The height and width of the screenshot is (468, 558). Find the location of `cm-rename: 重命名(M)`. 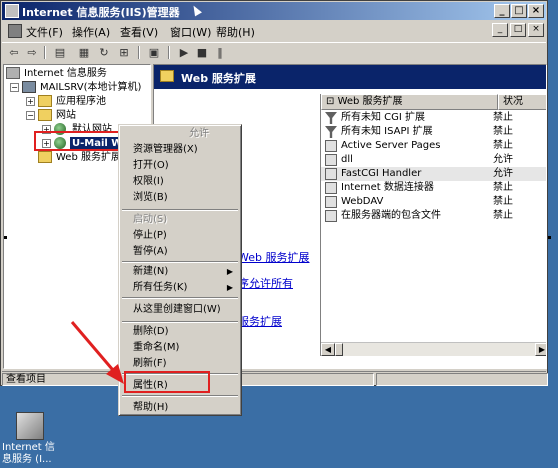

cm-rename: 重命名(M) is located at coordinates (185, 348).